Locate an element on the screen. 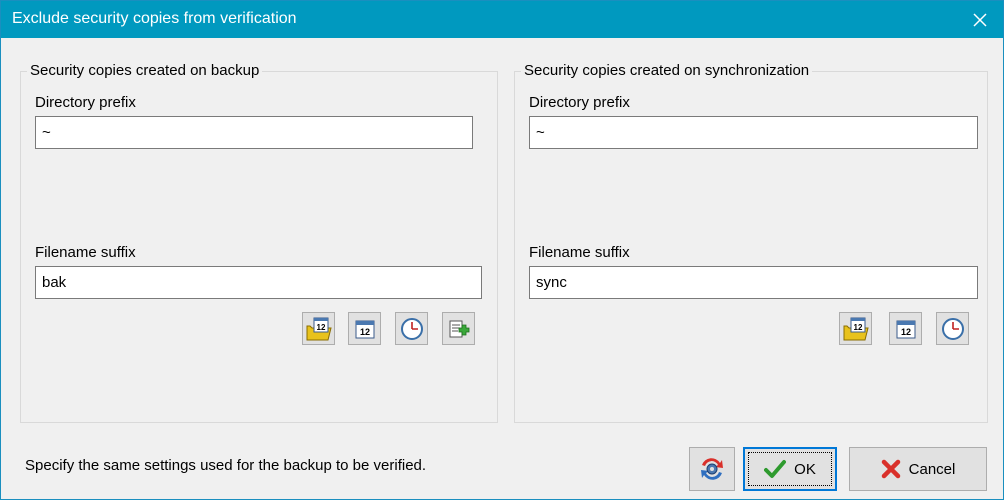 Image resolution: width=1004 pixels, height=500 pixels. add-document-icon is located at coordinates (459, 328).